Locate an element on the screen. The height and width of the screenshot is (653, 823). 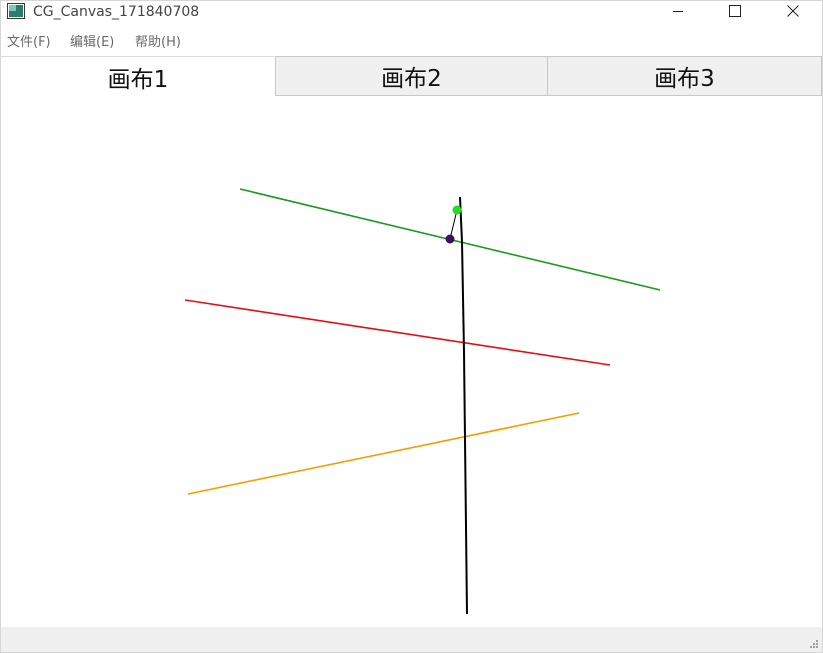
tab-canvas-2: 画布2 is located at coordinates (412, 76).